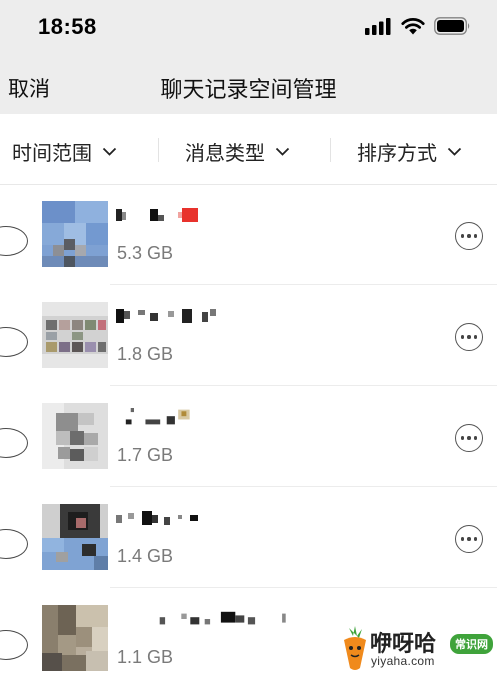  What do you see at coordinates (248, 436) in the screenshot?
I see `chat-list-item: 1.7 GB` at bounding box center [248, 436].